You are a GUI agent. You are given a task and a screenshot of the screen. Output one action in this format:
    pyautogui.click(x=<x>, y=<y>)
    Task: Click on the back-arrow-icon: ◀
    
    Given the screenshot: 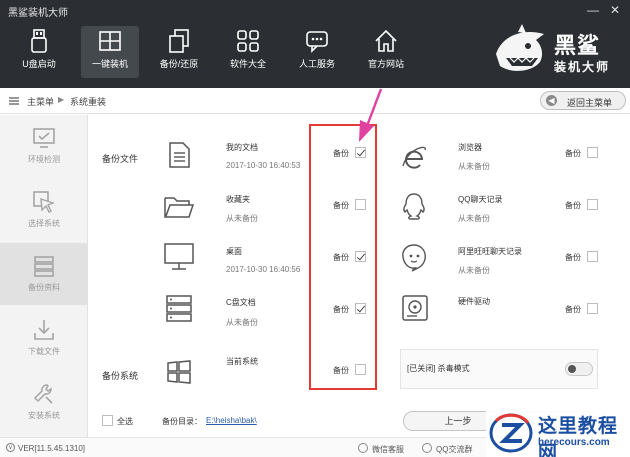 What is the action you would take?
    pyautogui.click(x=551, y=100)
    